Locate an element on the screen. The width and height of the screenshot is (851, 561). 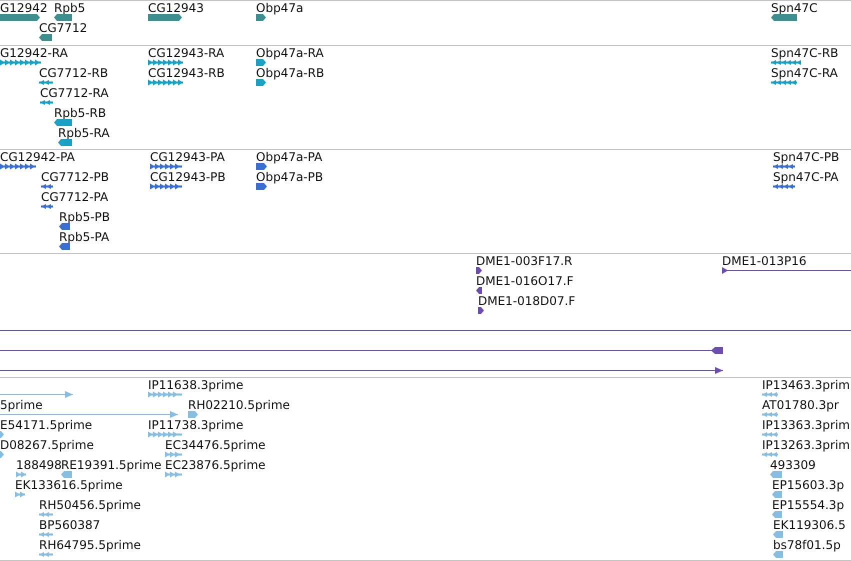
feature-label: EC23876.5prime is located at coordinates (215, 465).